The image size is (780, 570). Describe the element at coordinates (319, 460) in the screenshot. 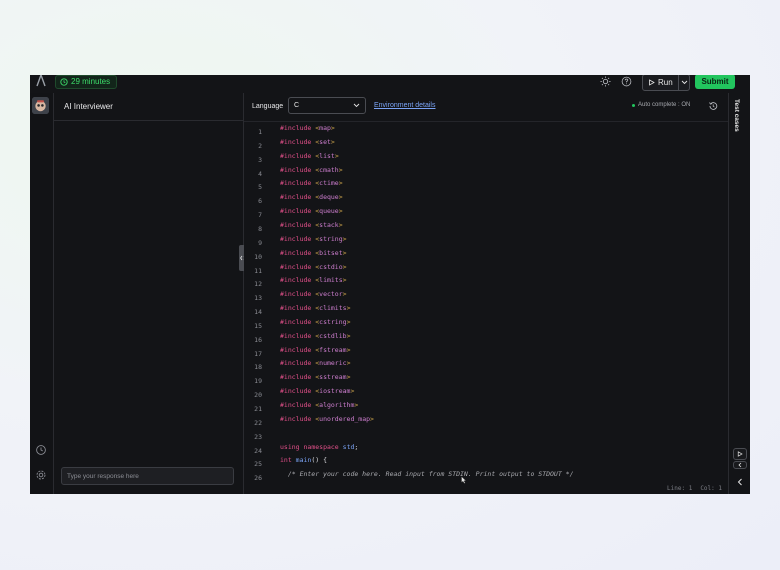

I see `punctuation: () {` at that location.